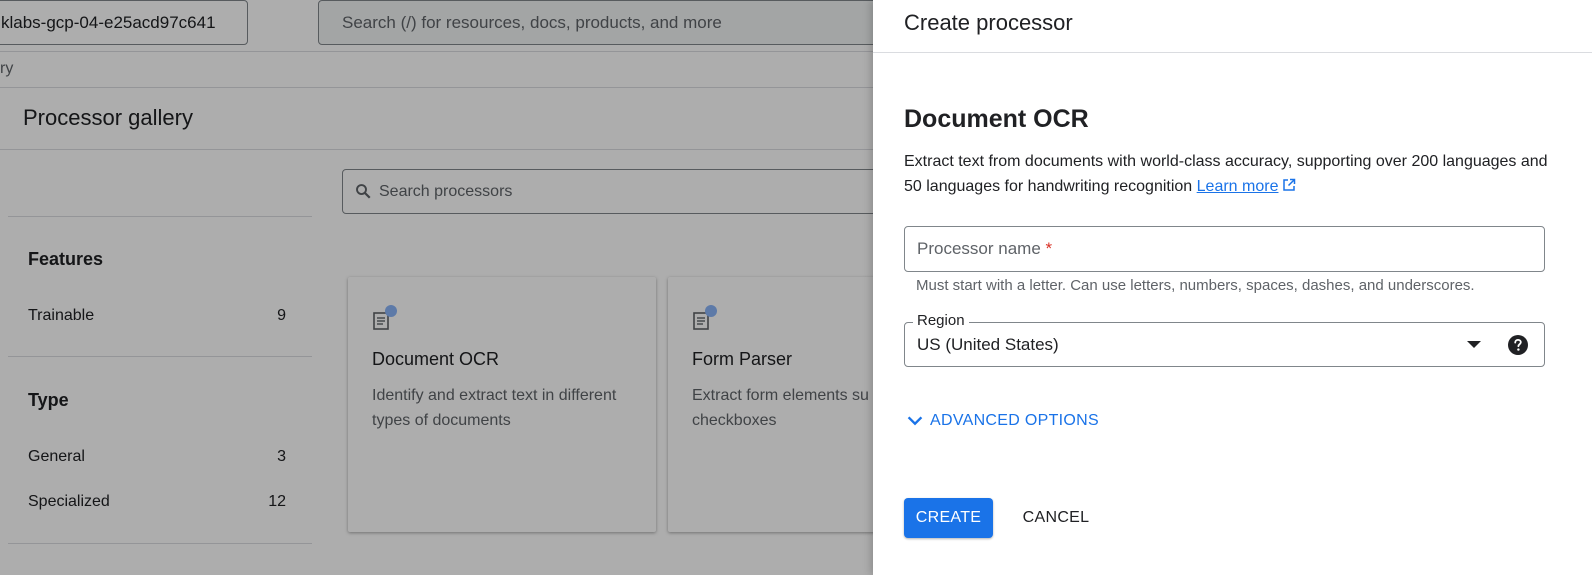  Describe the element at coordinates (941, 320) in the screenshot. I see `region-label: Region` at that location.